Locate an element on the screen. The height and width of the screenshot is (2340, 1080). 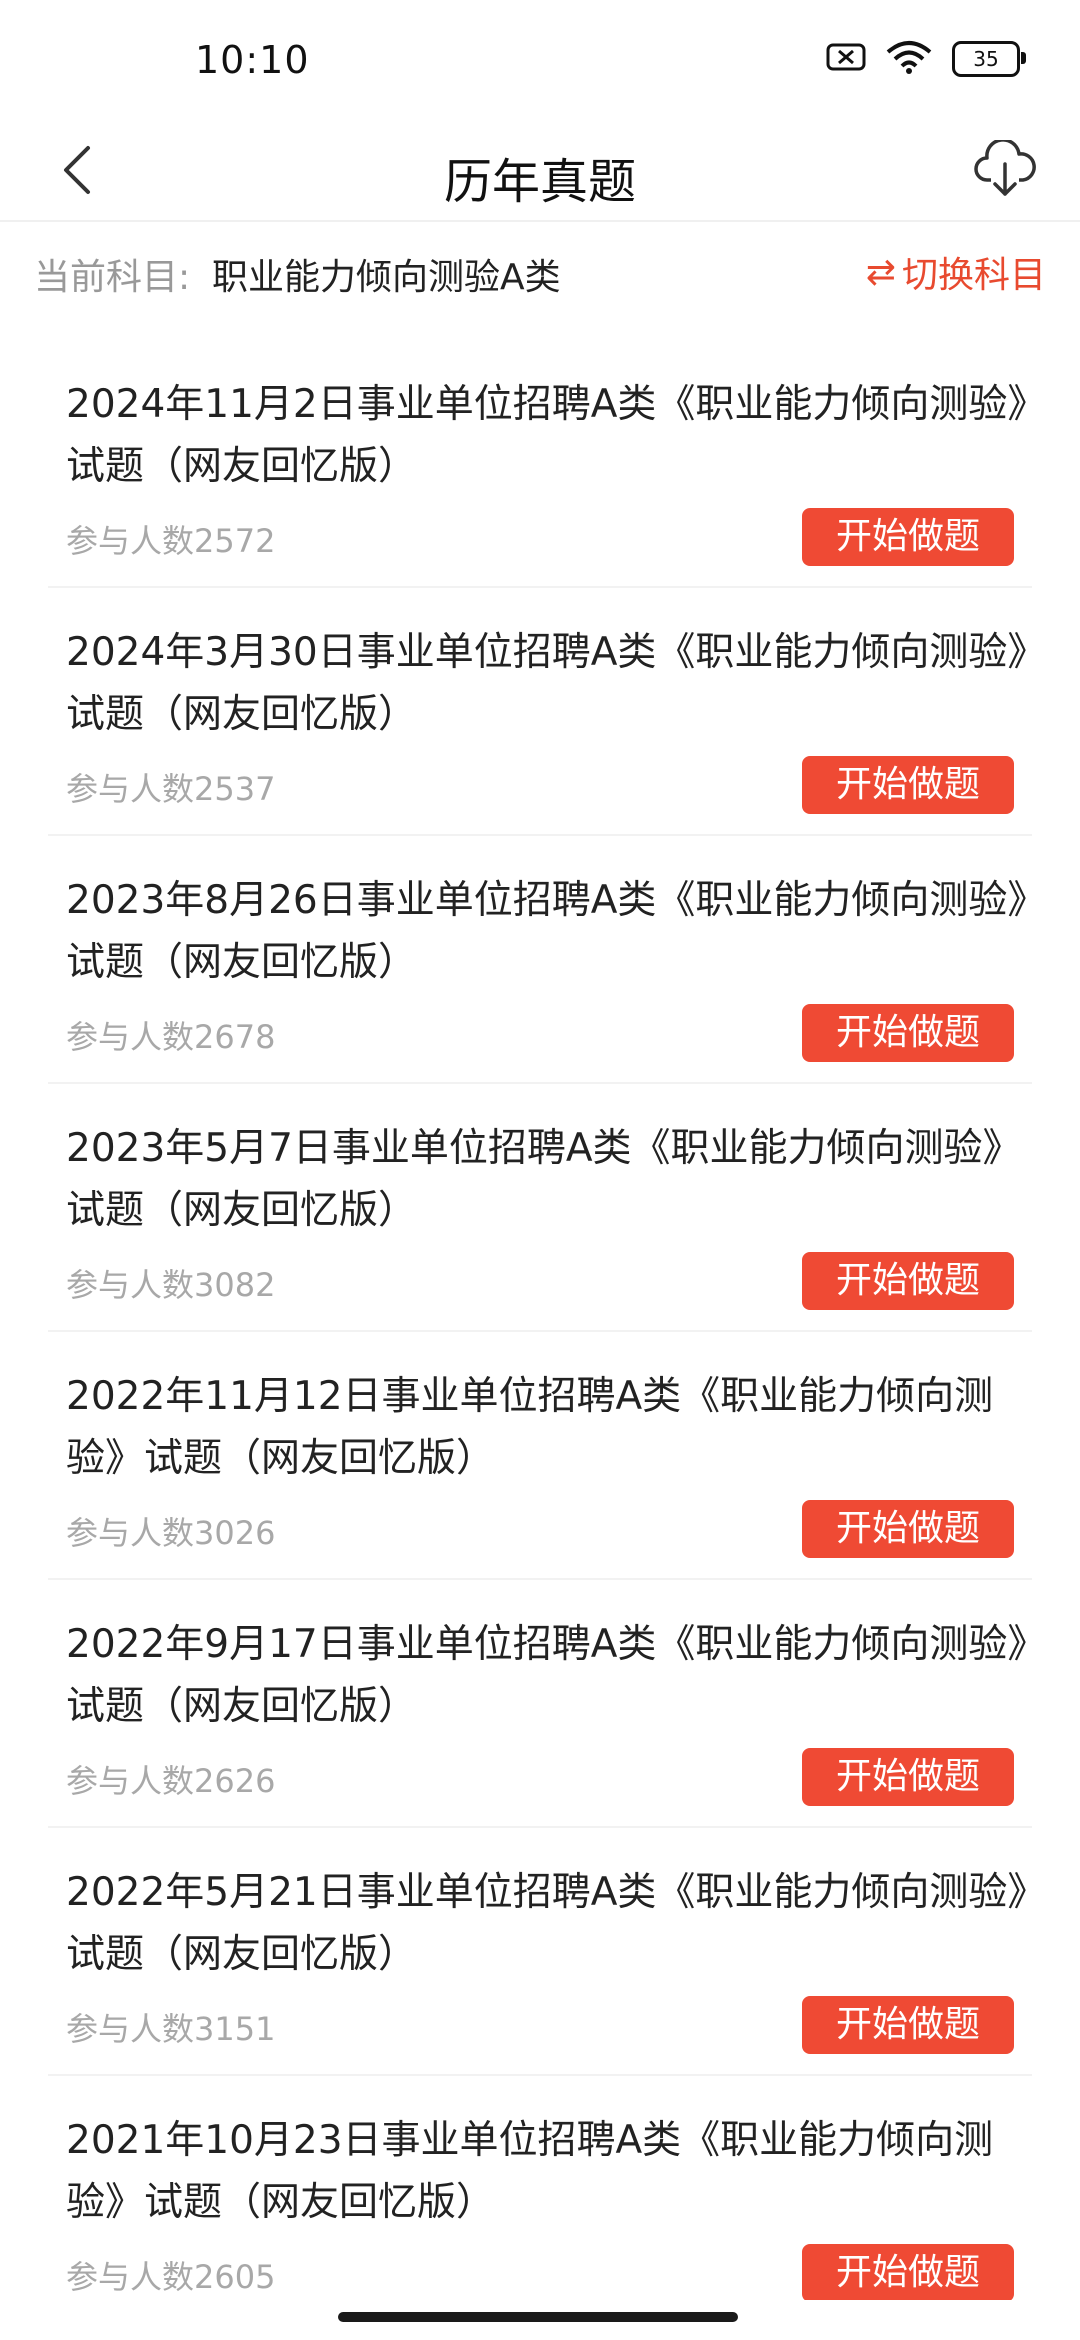
participant-count: 参与人数3151 is located at coordinates (171, 2029).